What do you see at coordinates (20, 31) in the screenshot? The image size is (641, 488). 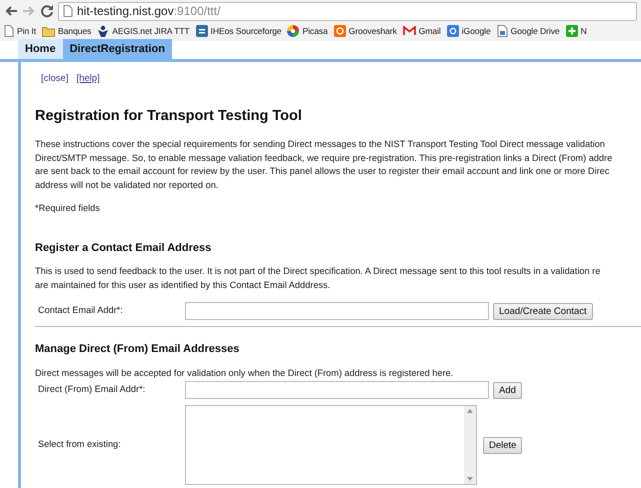 I see `bookmark: Pin It` at bounding box center [20, 31].